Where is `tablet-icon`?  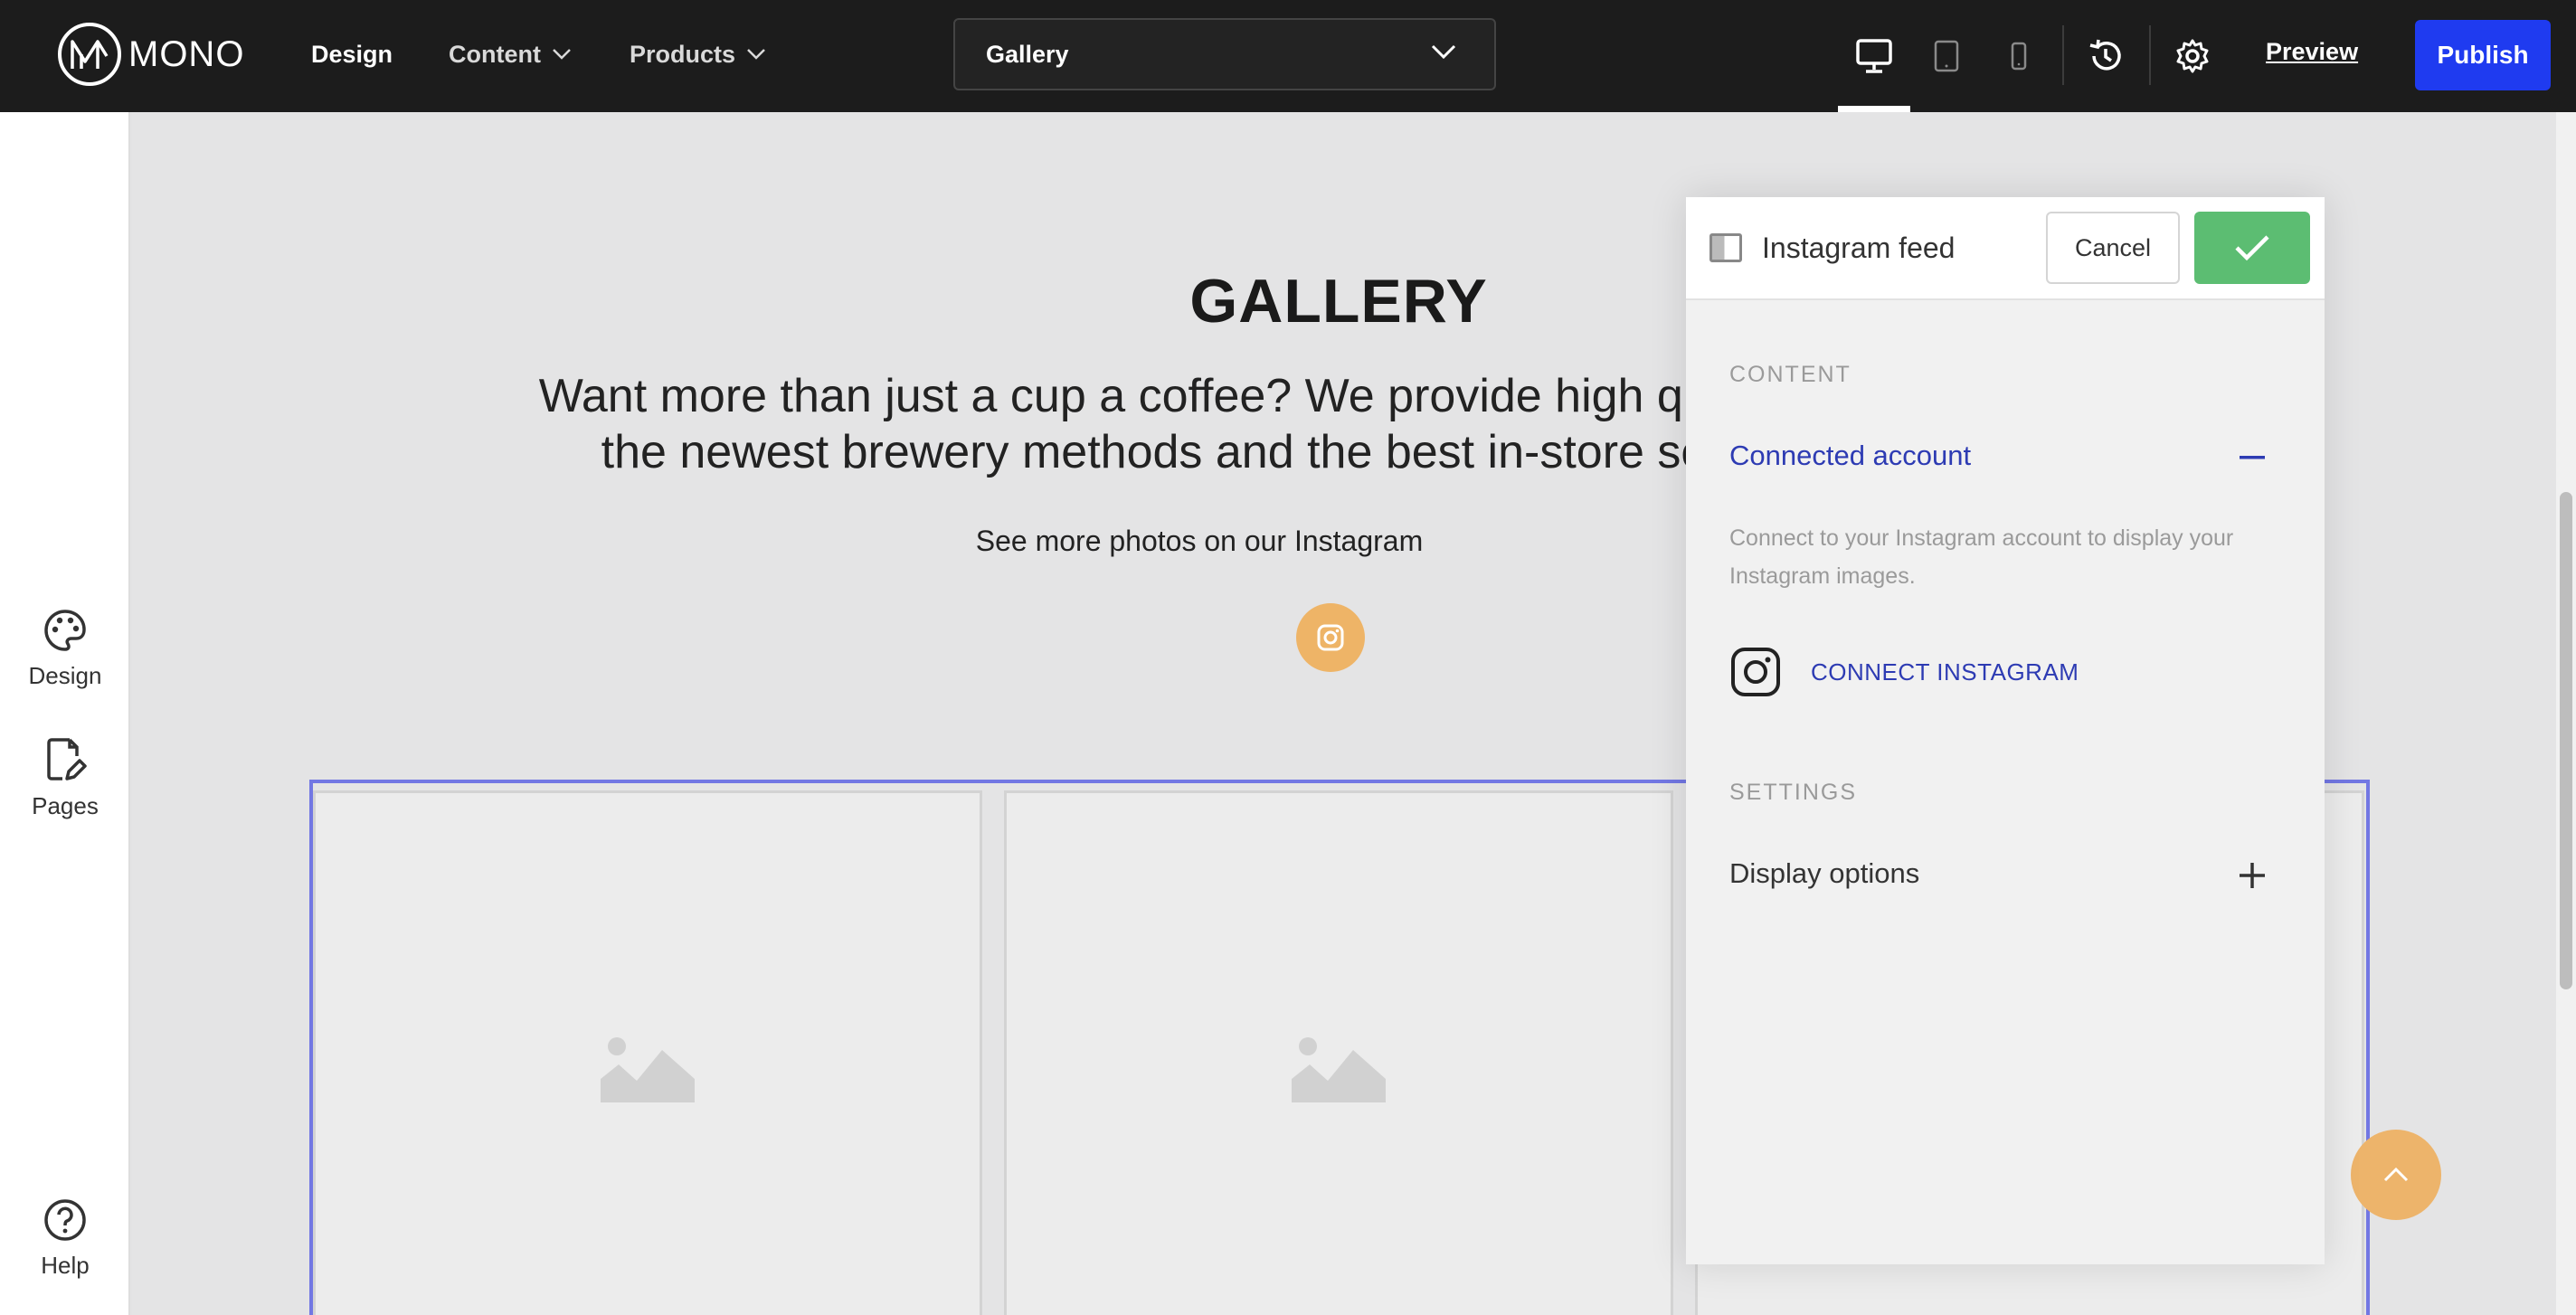
tablet-icon is located at coordinates (1946, 56).